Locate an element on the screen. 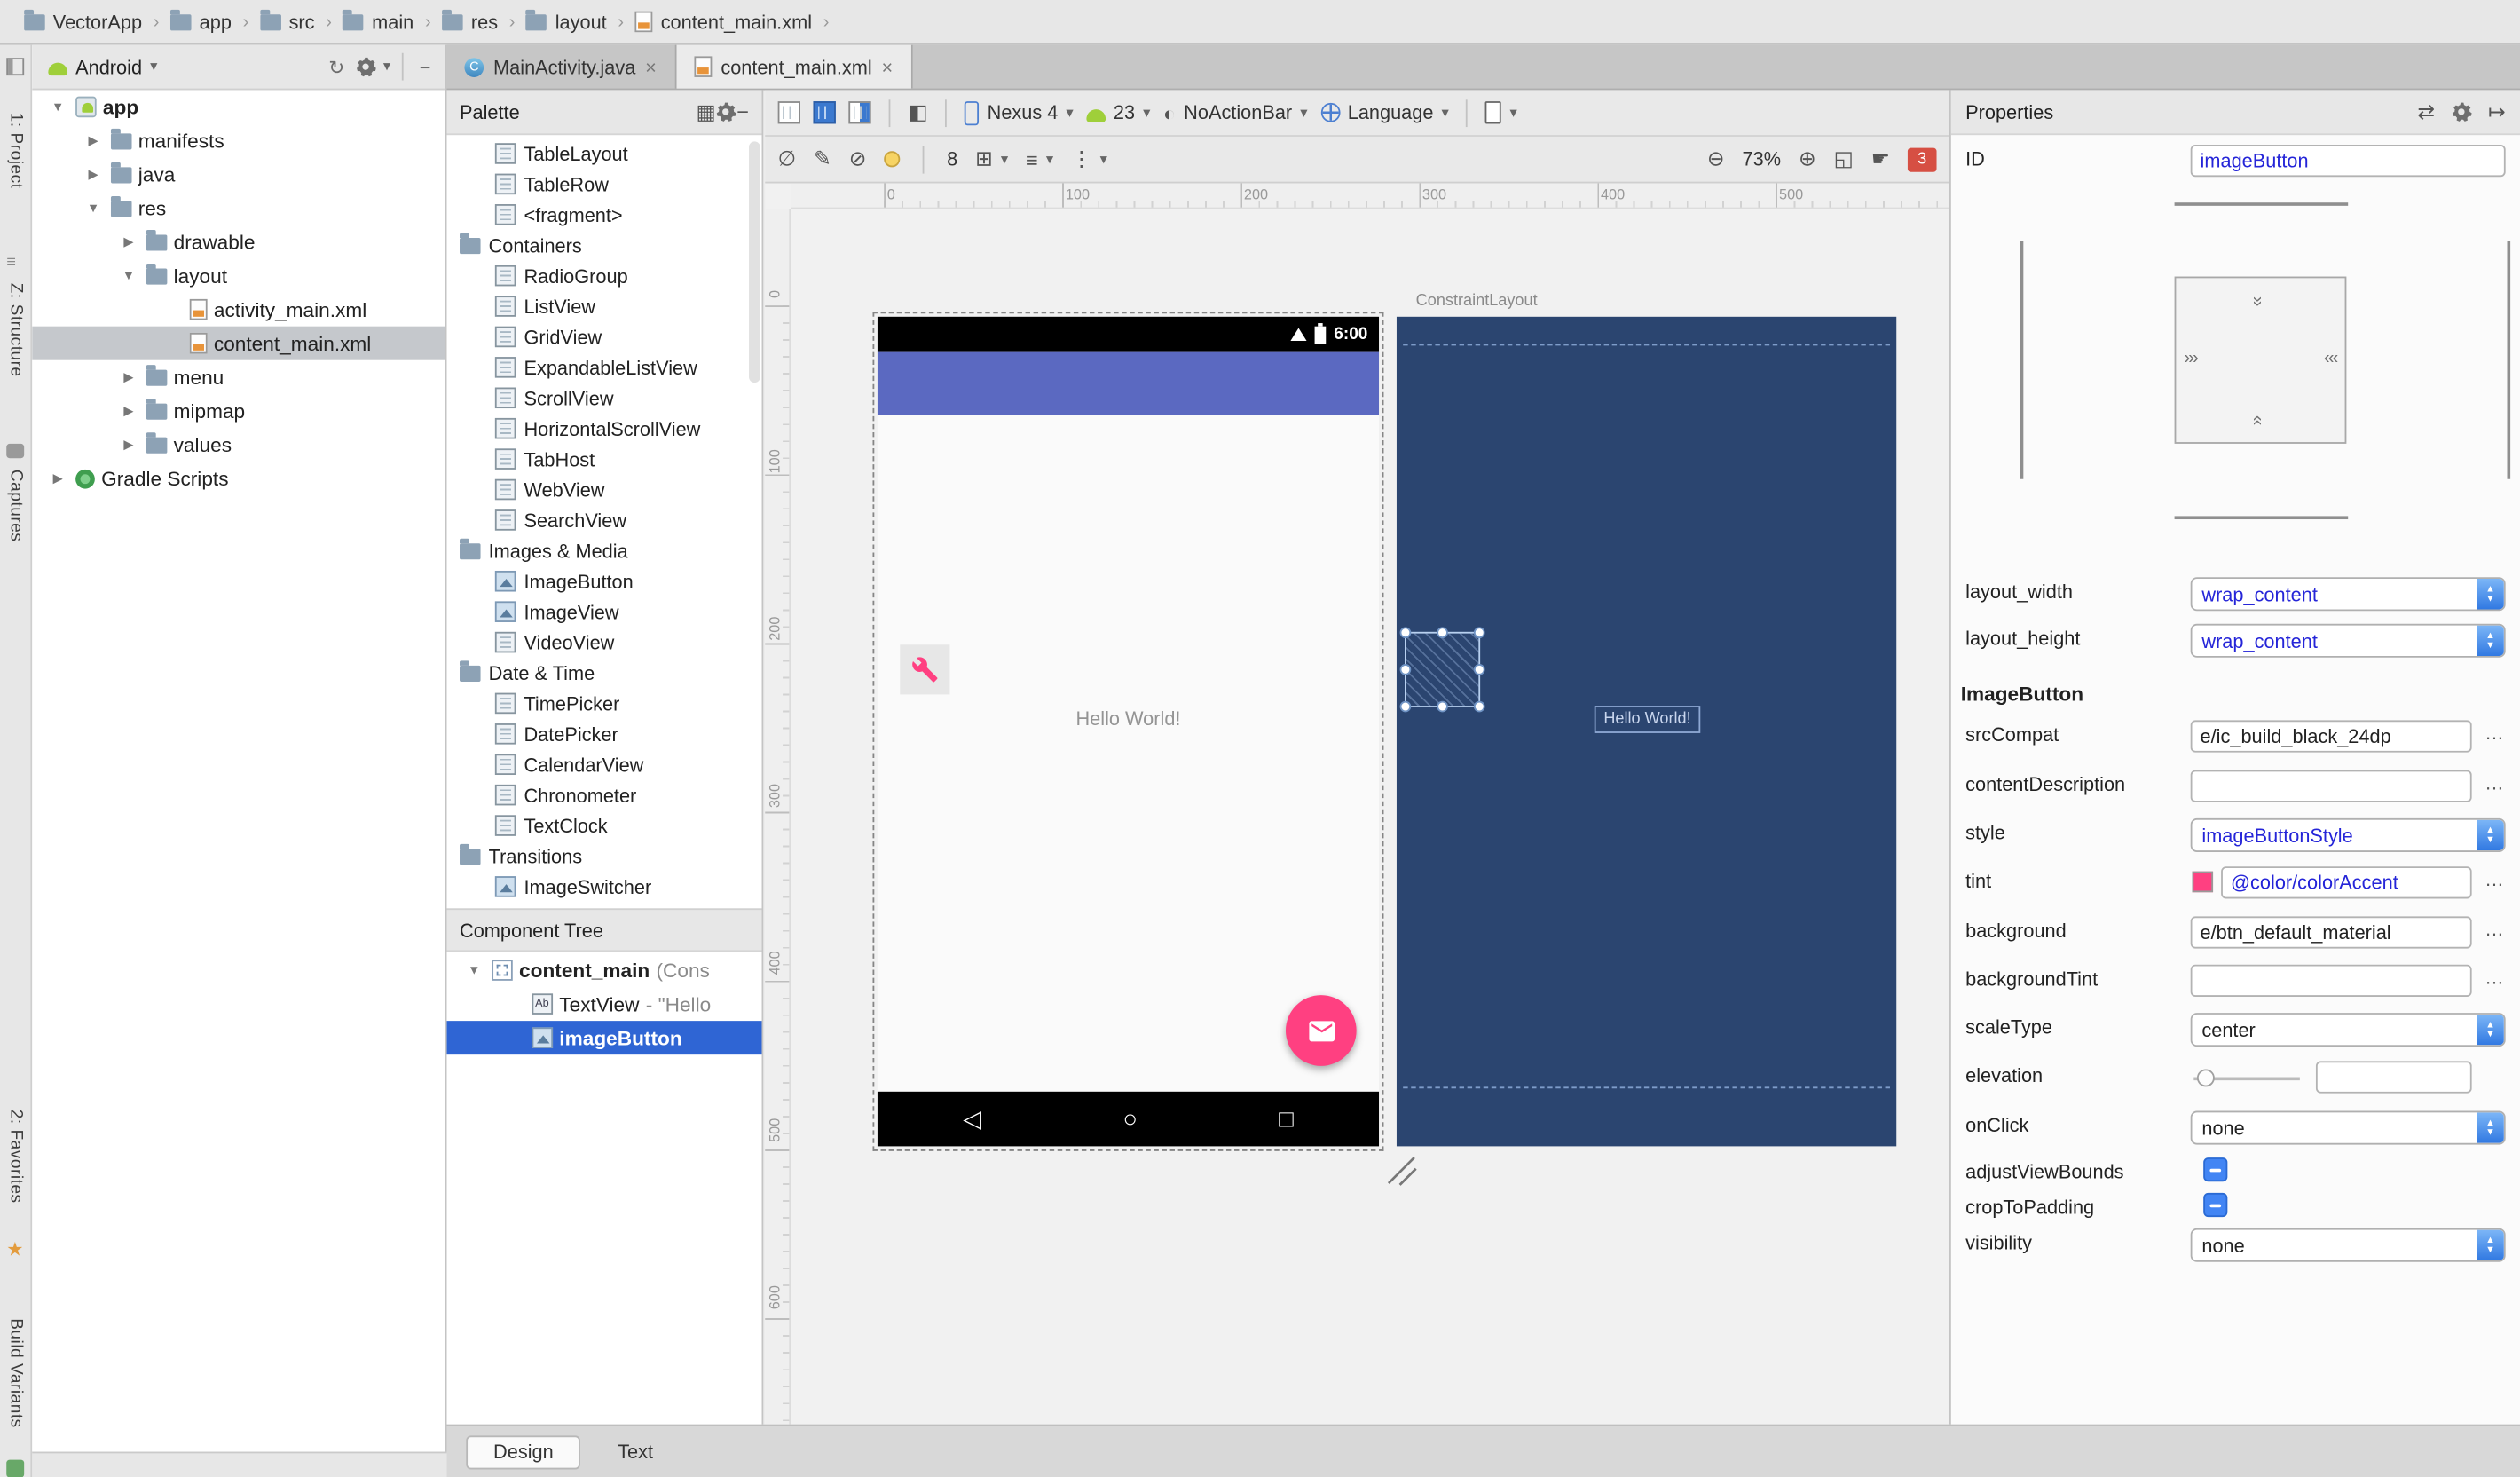 The height and width of the screenshot is (1477, 2520). palette-item: CalendarView is located at coordinates (604, 764).